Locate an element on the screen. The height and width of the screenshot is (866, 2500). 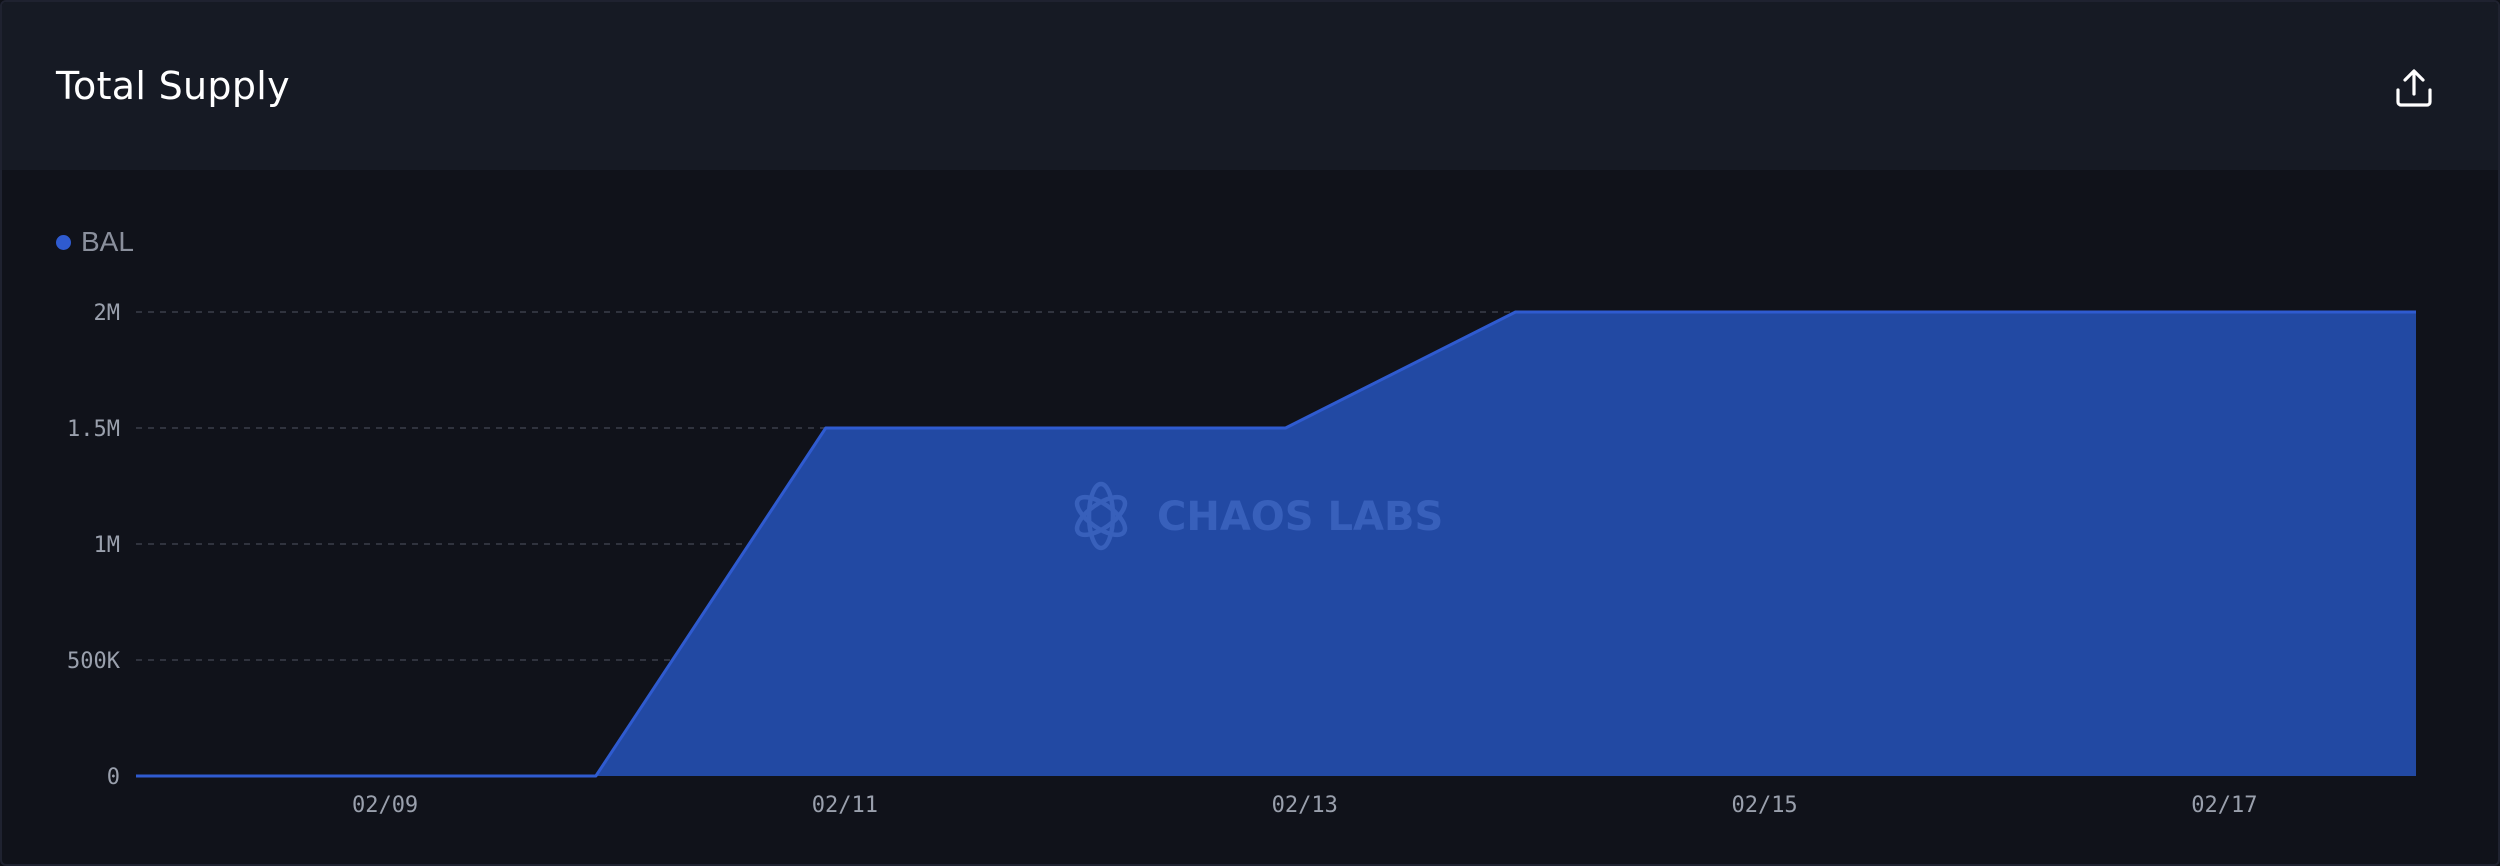
x-tick-label: 02/09 is located at coordinates (385, 805).